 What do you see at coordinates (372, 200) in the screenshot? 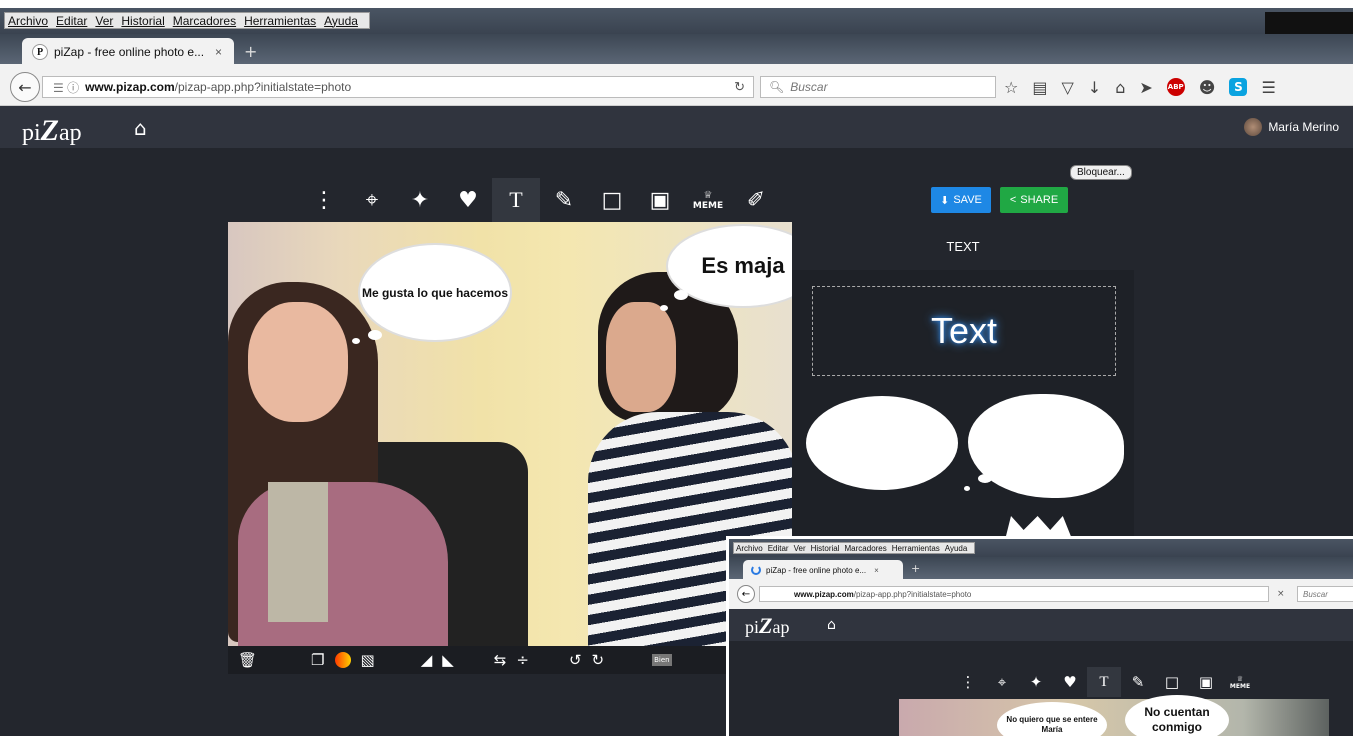
I see `crop-icon: ⌖` at bounding box center [372, 200].